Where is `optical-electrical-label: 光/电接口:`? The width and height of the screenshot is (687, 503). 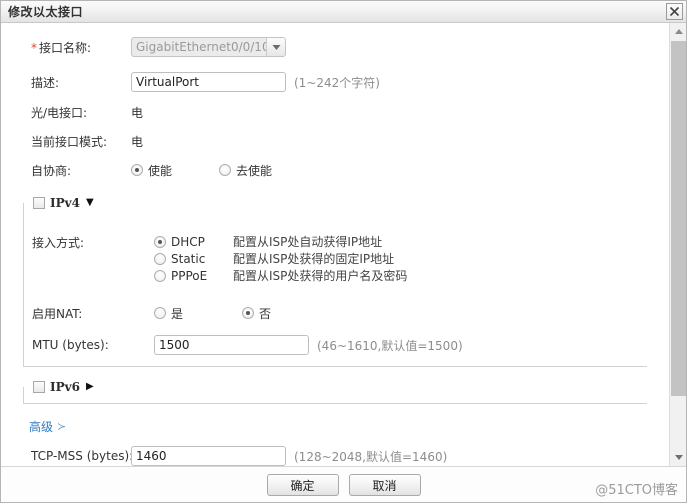 optical-electrical-label: 光/电接口: is located at coordinates (59, 112).